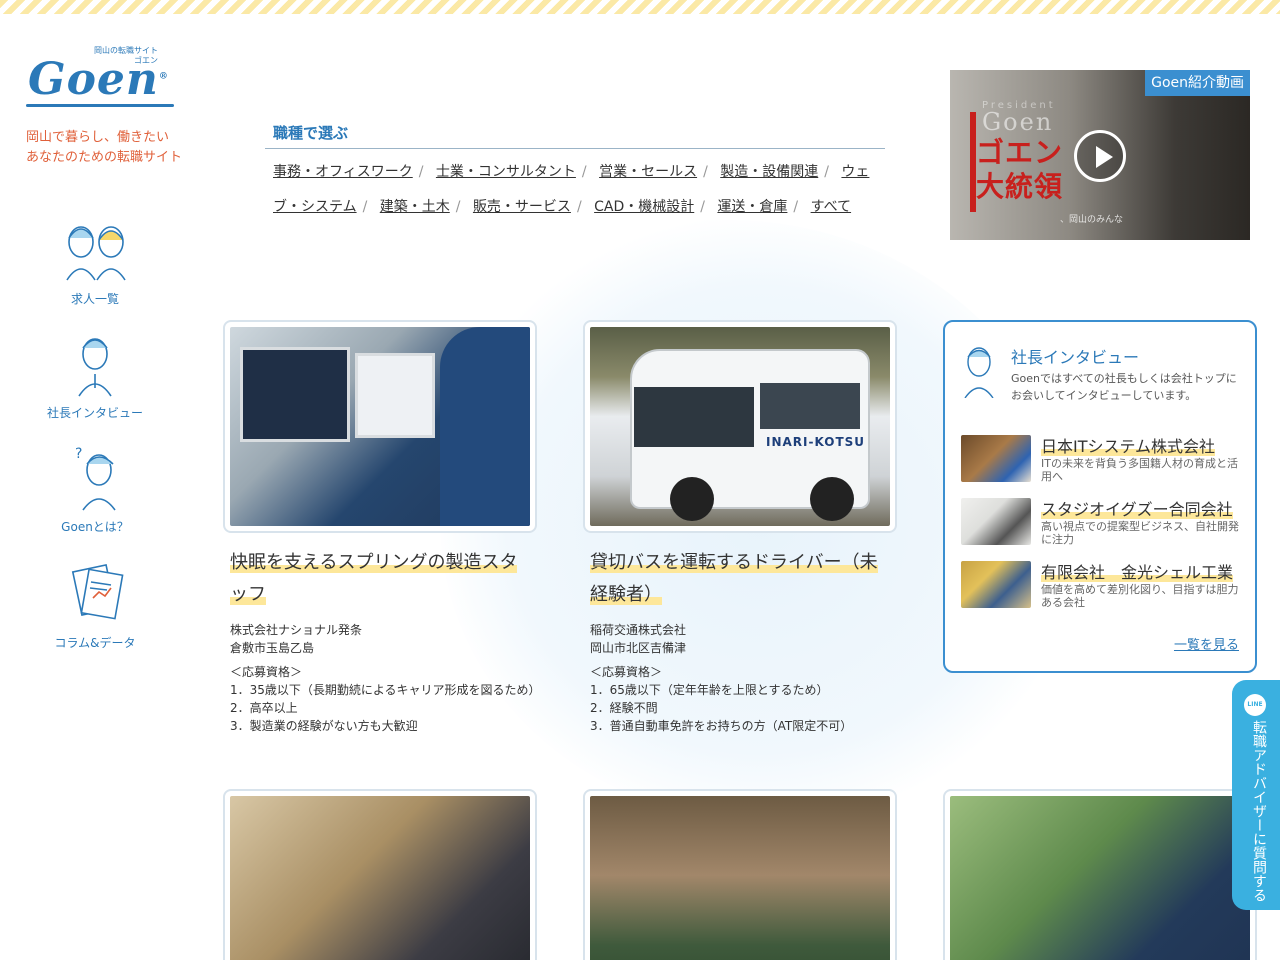  I want to click on interview-company-name: 有限会社 金光シェル工業, so click(1137, 572).